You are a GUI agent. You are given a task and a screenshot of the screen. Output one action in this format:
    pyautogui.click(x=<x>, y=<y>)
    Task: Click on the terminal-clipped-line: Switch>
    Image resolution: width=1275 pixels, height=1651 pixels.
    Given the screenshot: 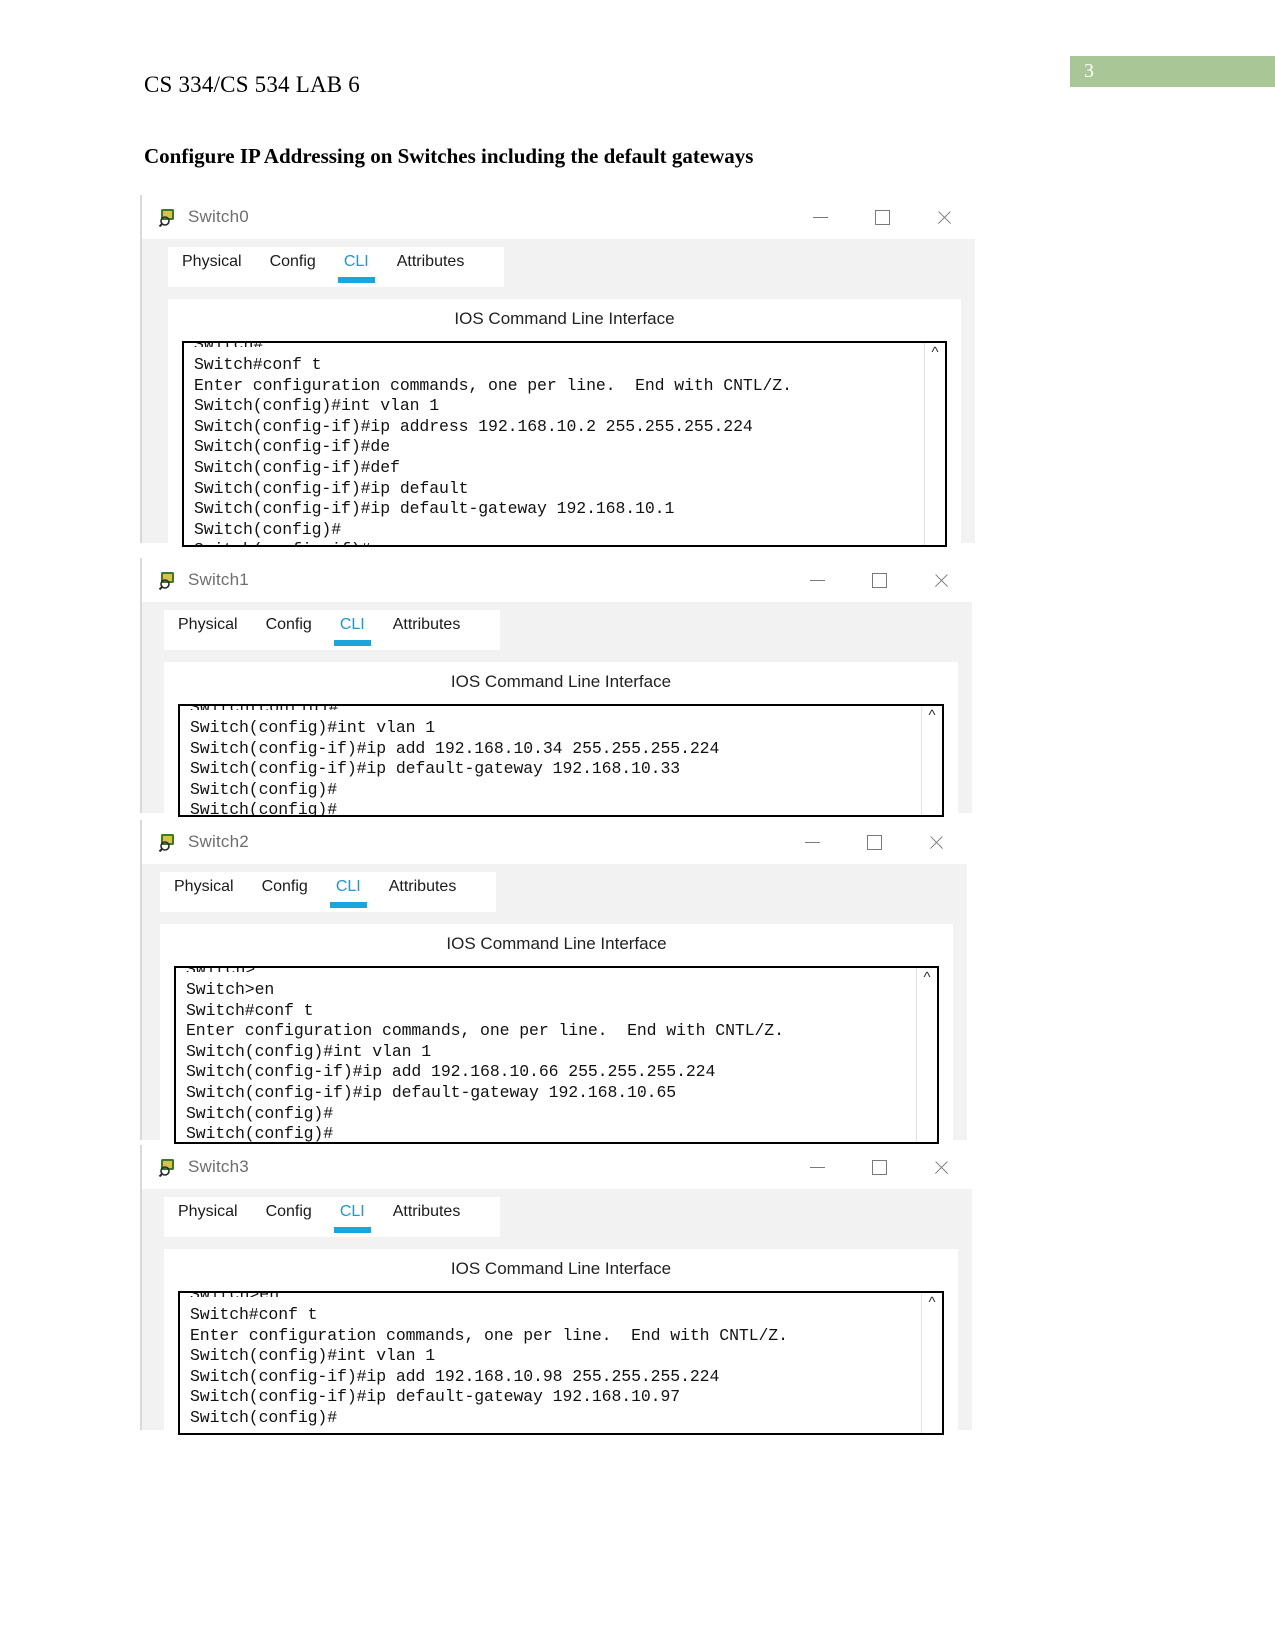 What is the action you would take?
    pyautogui.click(x=556, y=970)
    